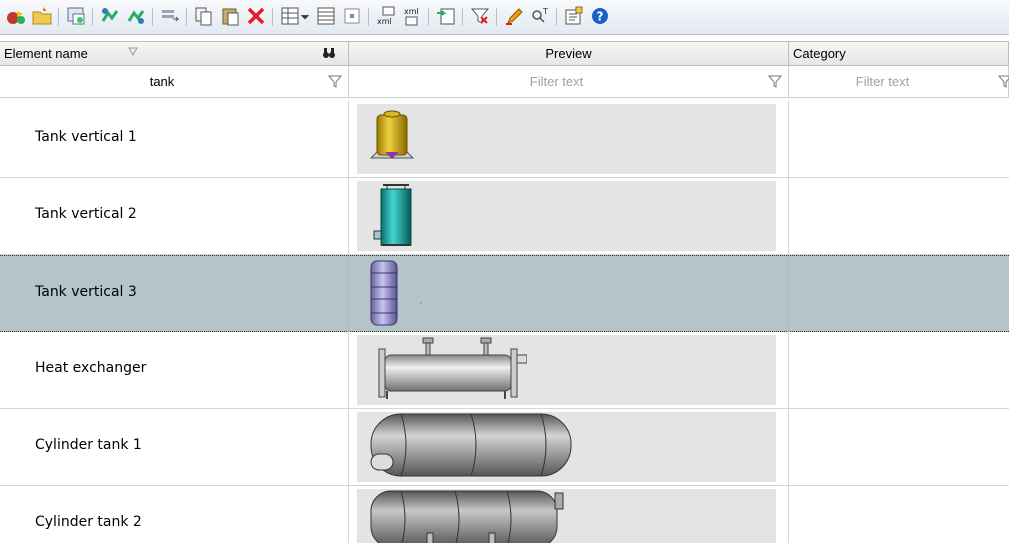 The width and height of the screenshot is (1009, 543). What do you see at coordinates (452, 368) in the screenshot?
I see `heat-exchanger-icon` at bounding box center [452, 368].